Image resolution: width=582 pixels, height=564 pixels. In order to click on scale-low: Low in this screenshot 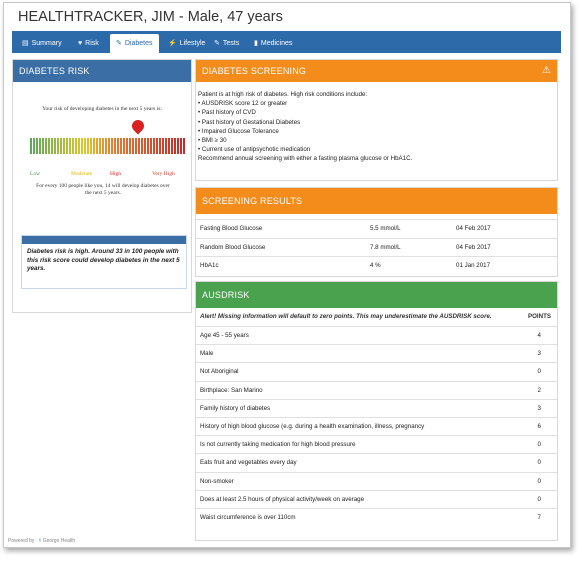, I will do `click(35, 174)`.